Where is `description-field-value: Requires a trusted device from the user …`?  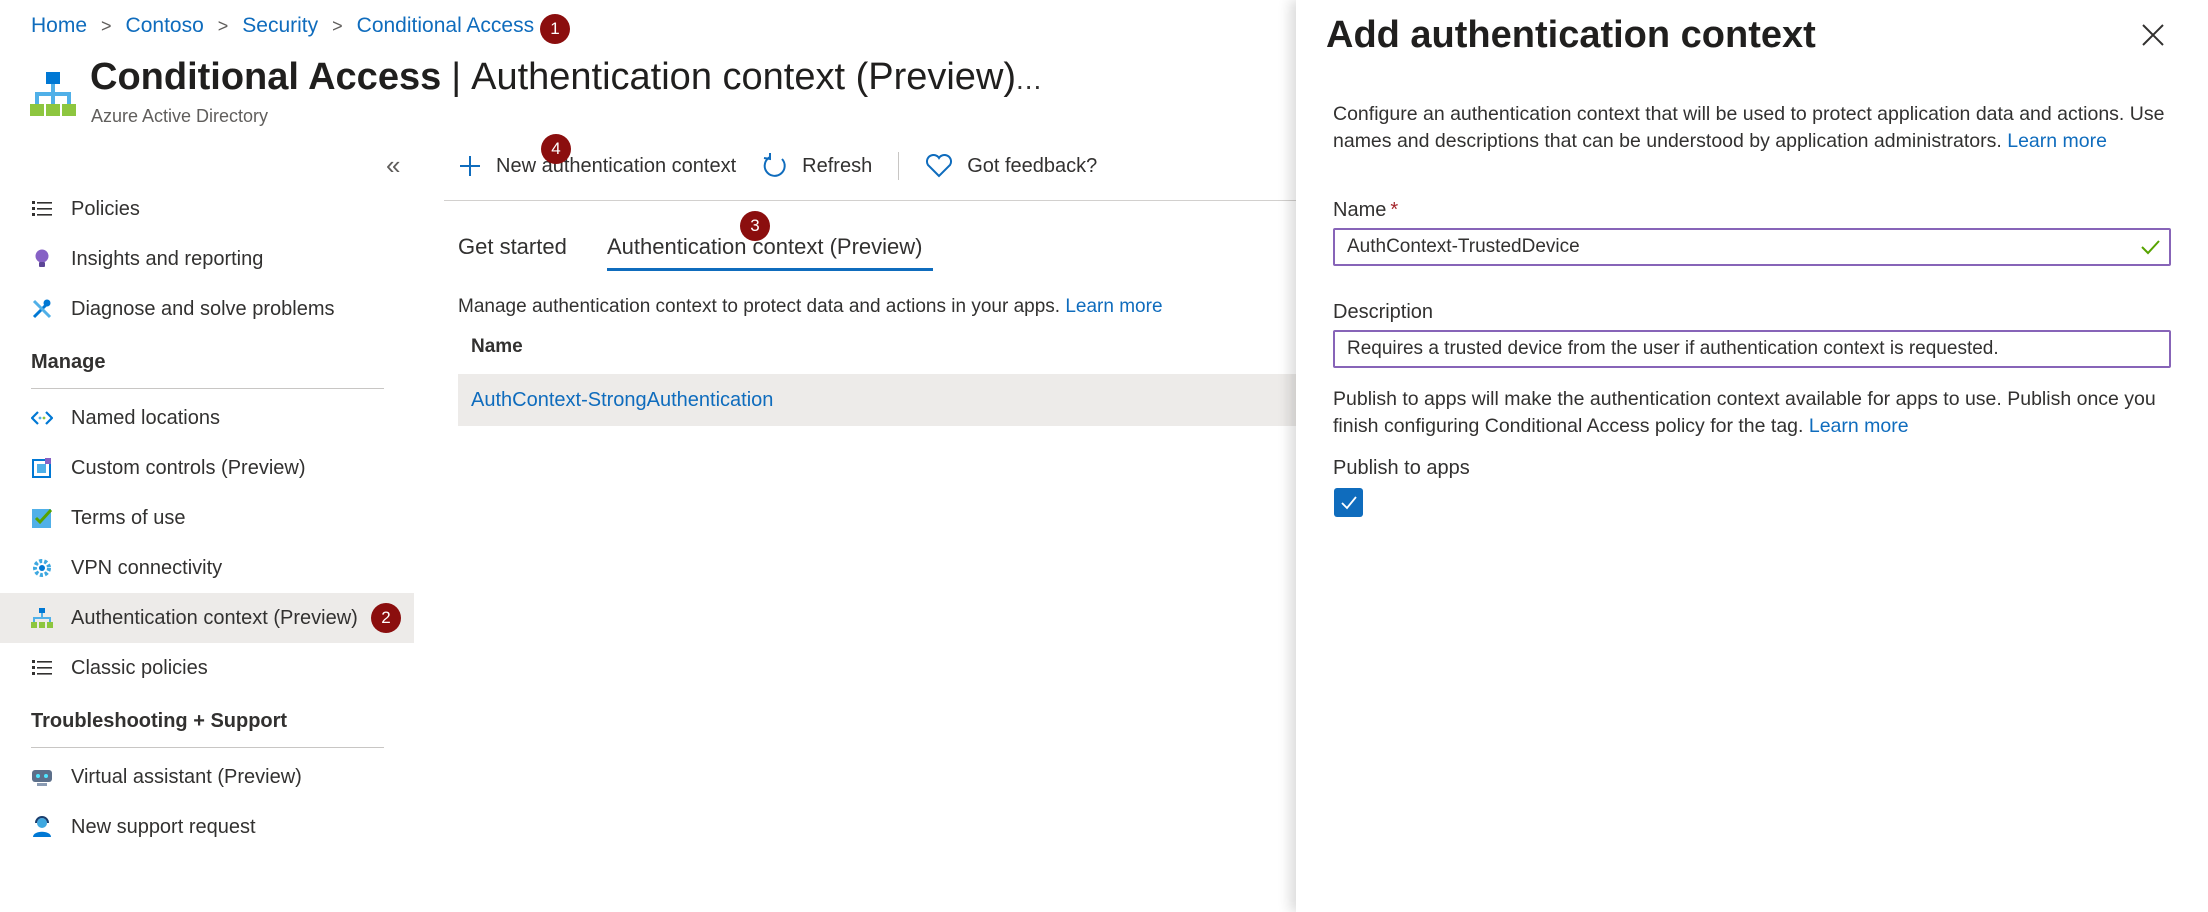 description-field-value: Requires a trusted device from the user … is located at coordinates (1673, 348).